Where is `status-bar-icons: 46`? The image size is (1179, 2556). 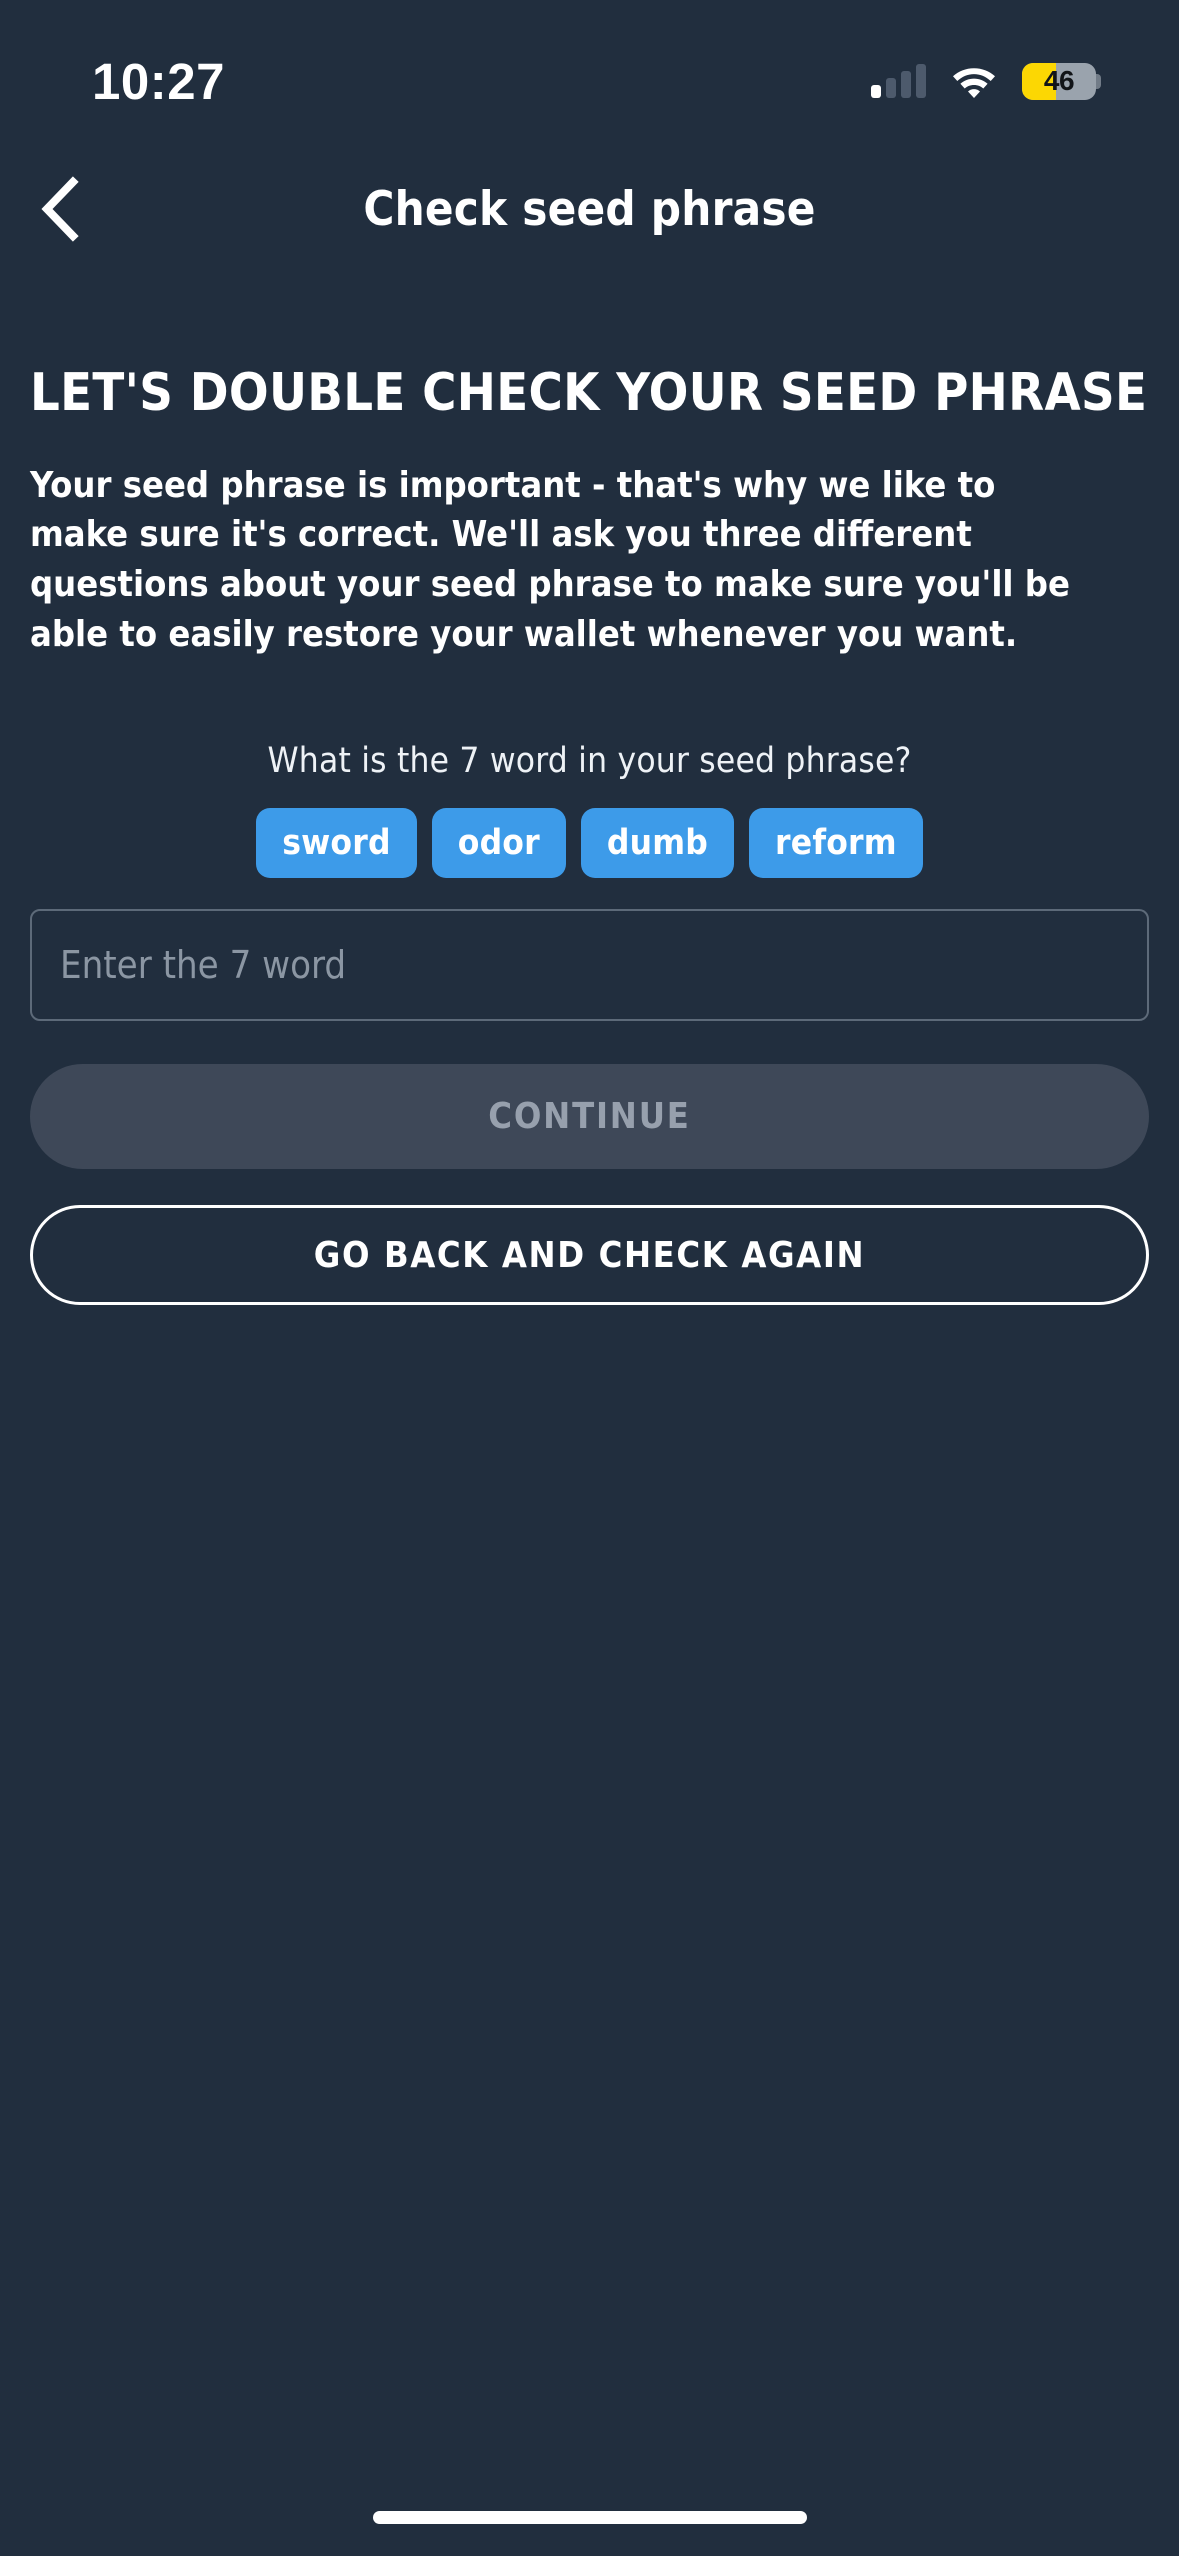
status-bar-icons: 46 is located at coordinates (986, 75).